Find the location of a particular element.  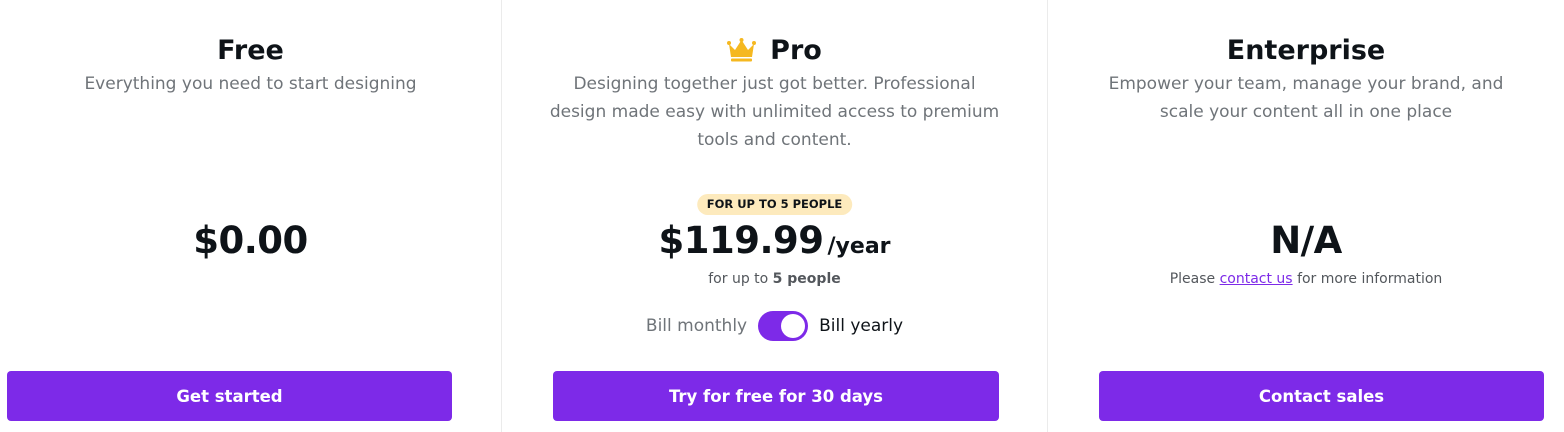

price-note-prefix: Please is located at coordinates (1192, 279).